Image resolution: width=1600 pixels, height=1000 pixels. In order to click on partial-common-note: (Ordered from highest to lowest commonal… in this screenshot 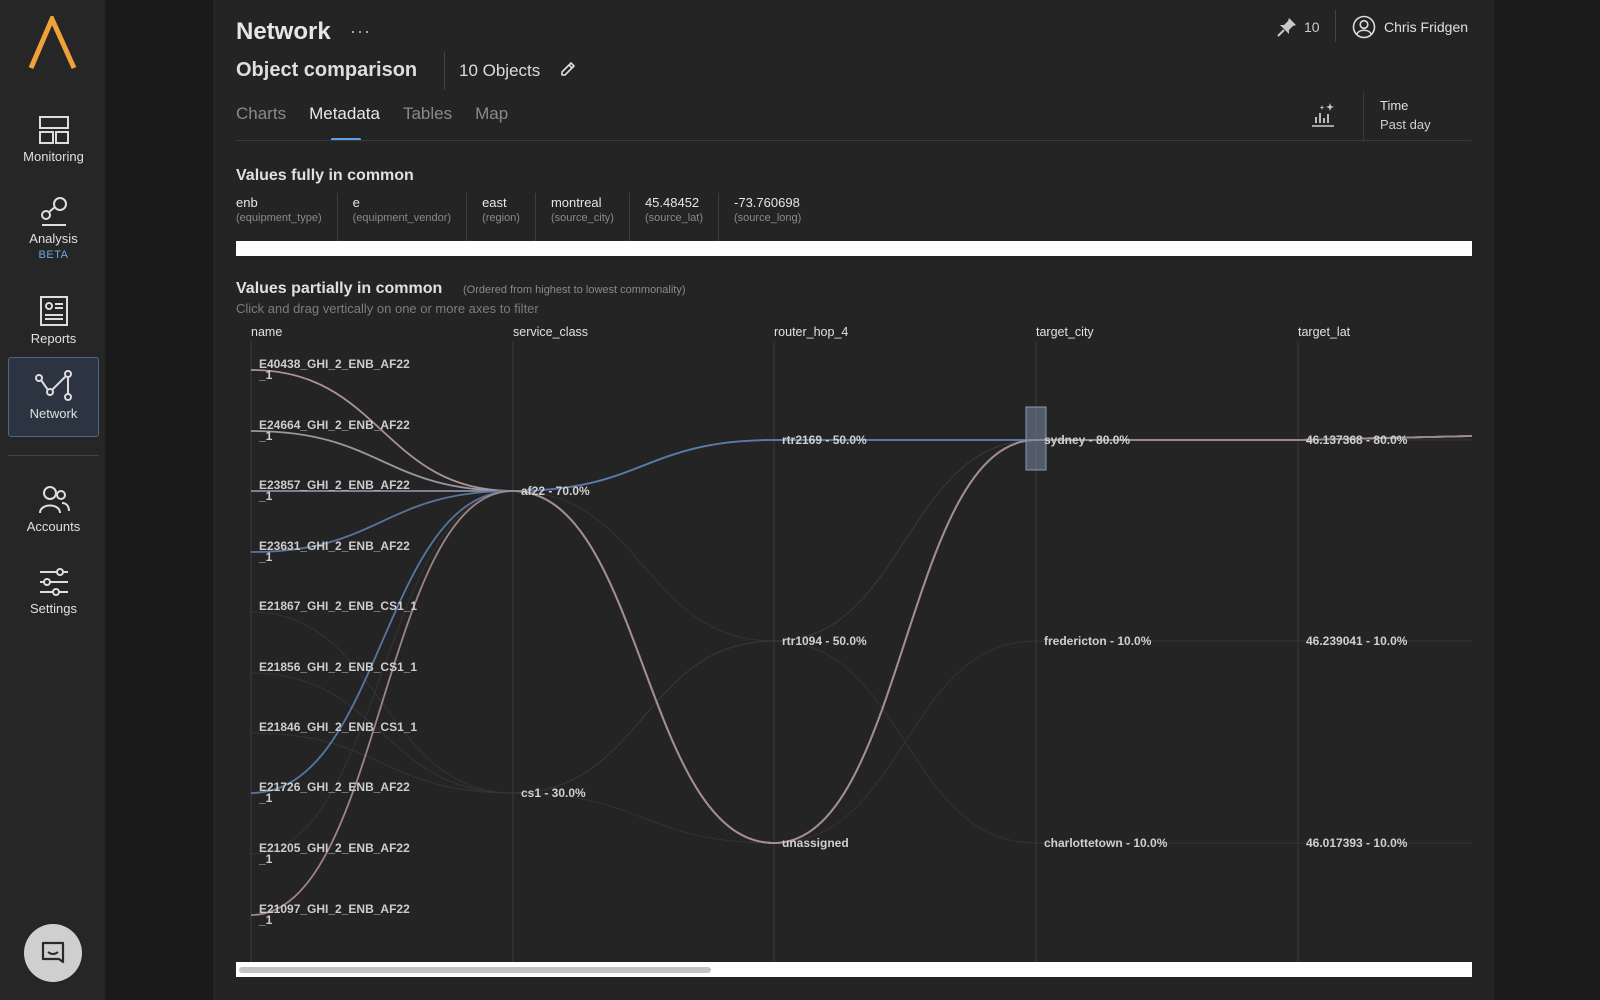, I will do `click(574, 290)`.